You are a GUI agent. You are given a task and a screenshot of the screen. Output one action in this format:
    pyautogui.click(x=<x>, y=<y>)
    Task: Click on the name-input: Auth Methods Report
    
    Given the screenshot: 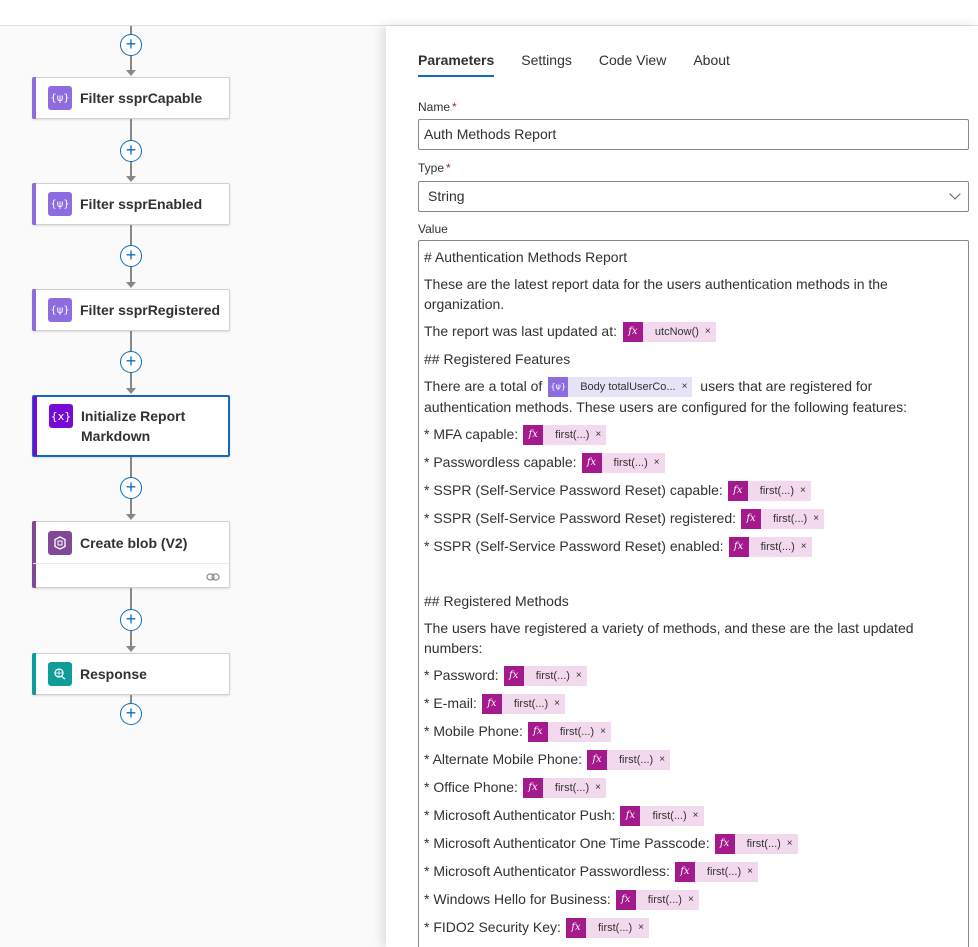 What is the action you would take?
    pyautogui.click(x=693, y=134)
    